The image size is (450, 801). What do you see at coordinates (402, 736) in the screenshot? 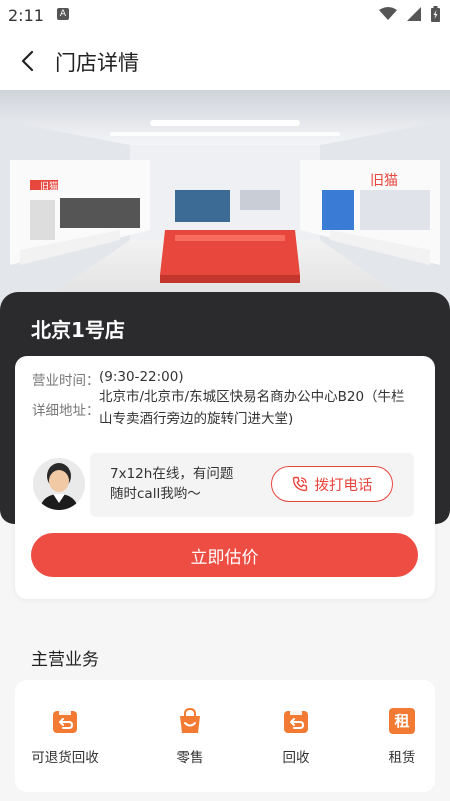
I see `business-item-rent: 租 租赁` at bounding box center [402, 736].